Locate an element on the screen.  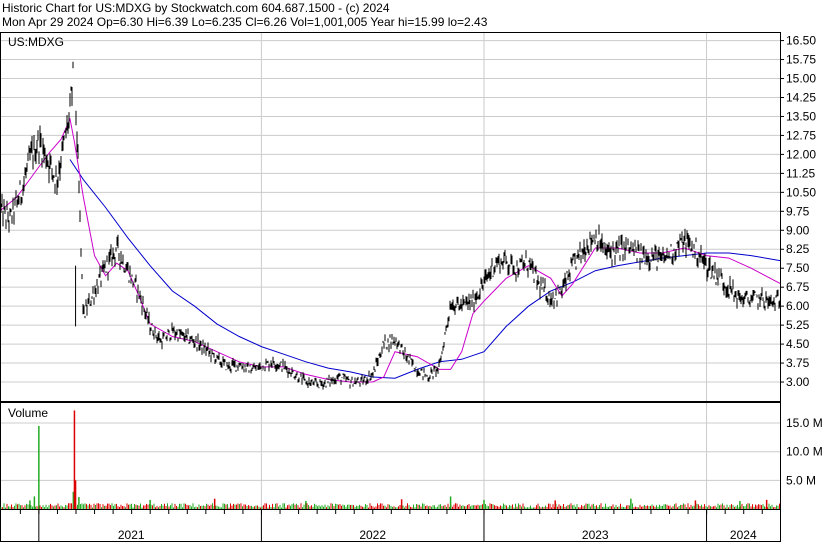
price-tick-label: 9.00 is located at coordinates (798, 230).